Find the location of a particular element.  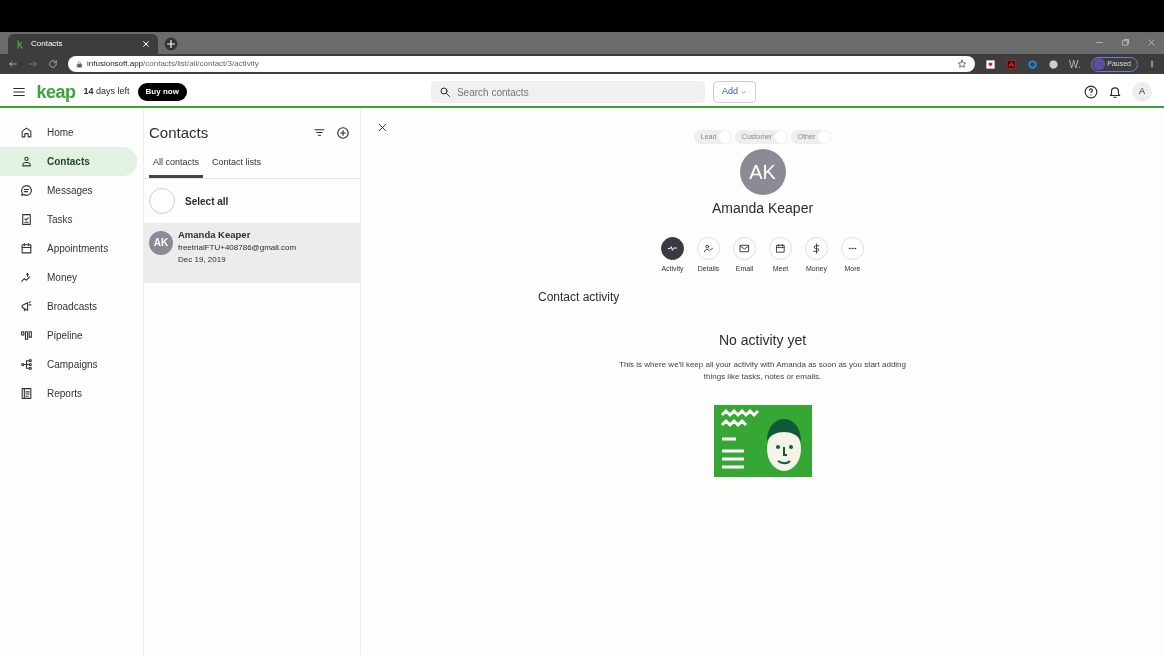

extension-label: W. is located at coordinates (1075, 64).